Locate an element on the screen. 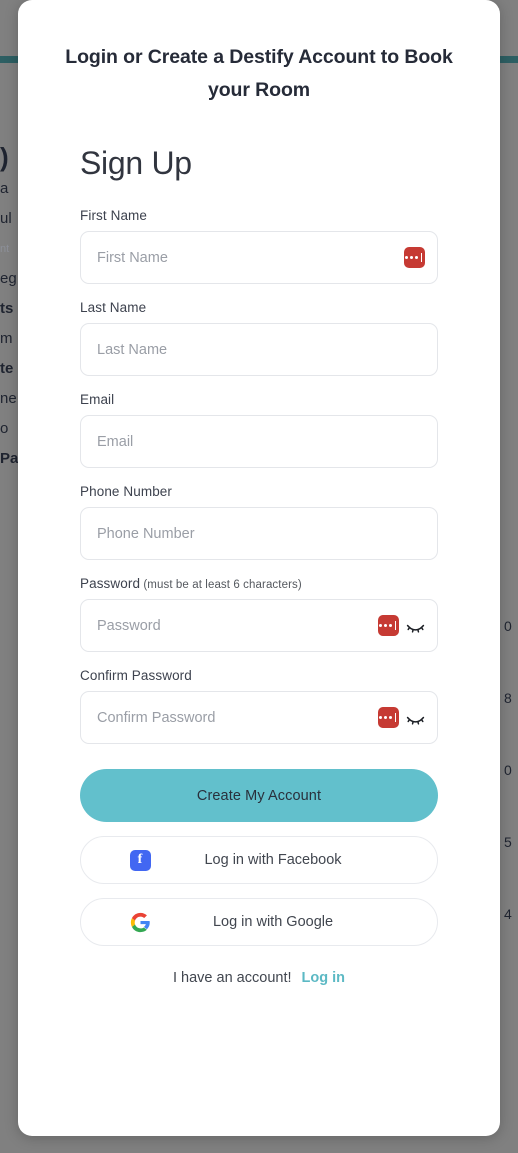 This screenshot has height=1153, width=518. input-wrap-last-name is located at coordinates (259, 349).